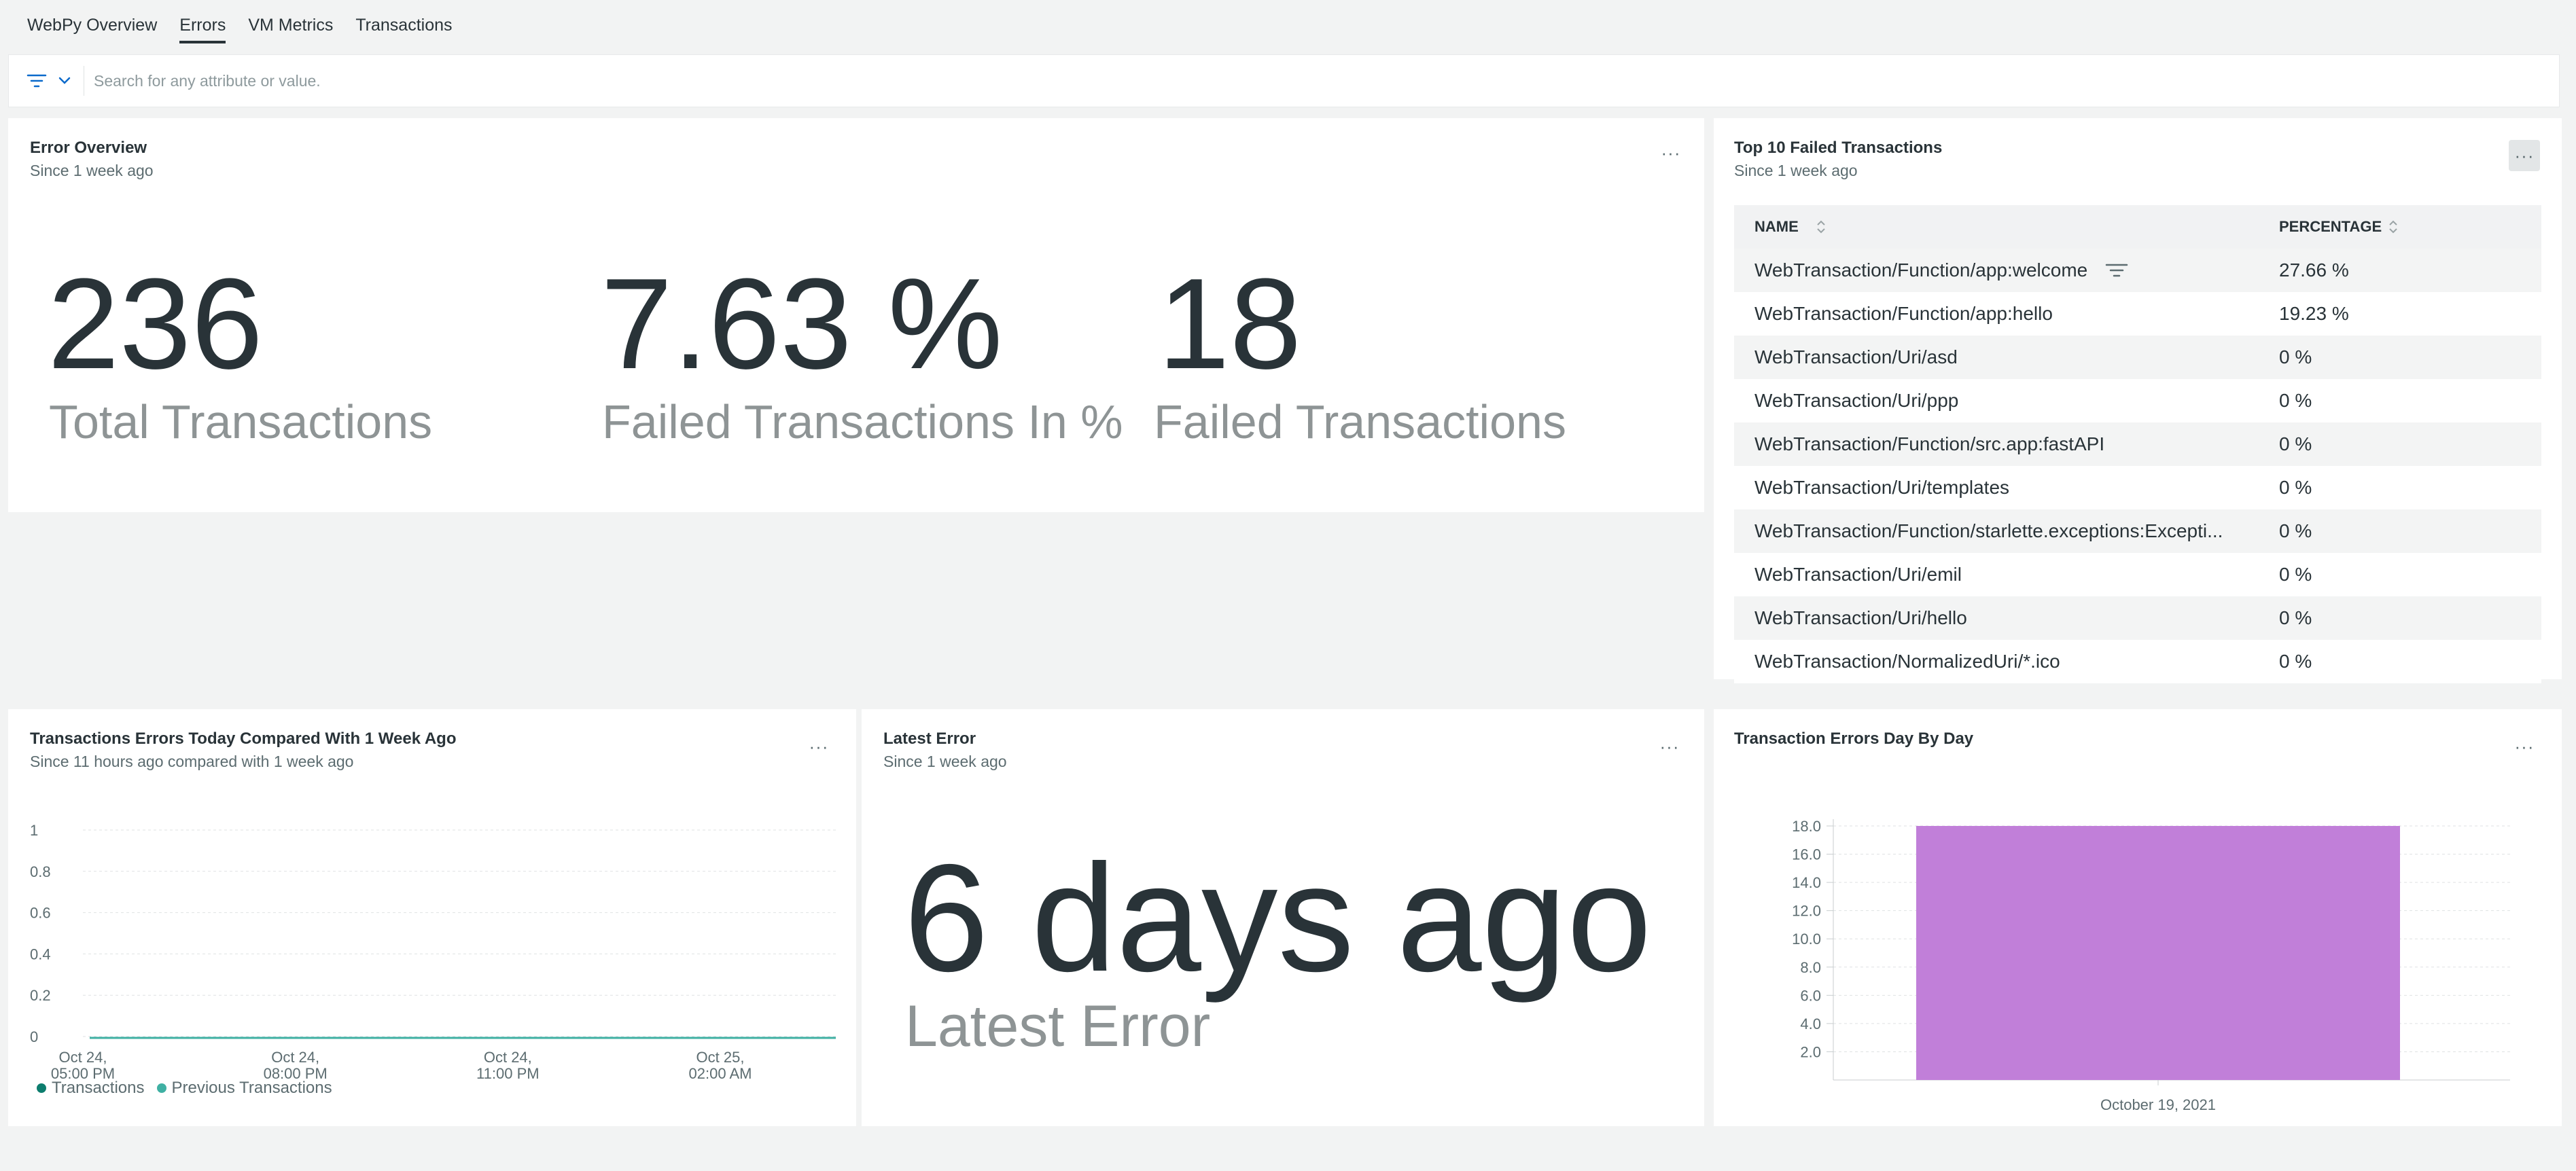  I want to click on legend-label: Previous Transactions, so click(251, 1088).